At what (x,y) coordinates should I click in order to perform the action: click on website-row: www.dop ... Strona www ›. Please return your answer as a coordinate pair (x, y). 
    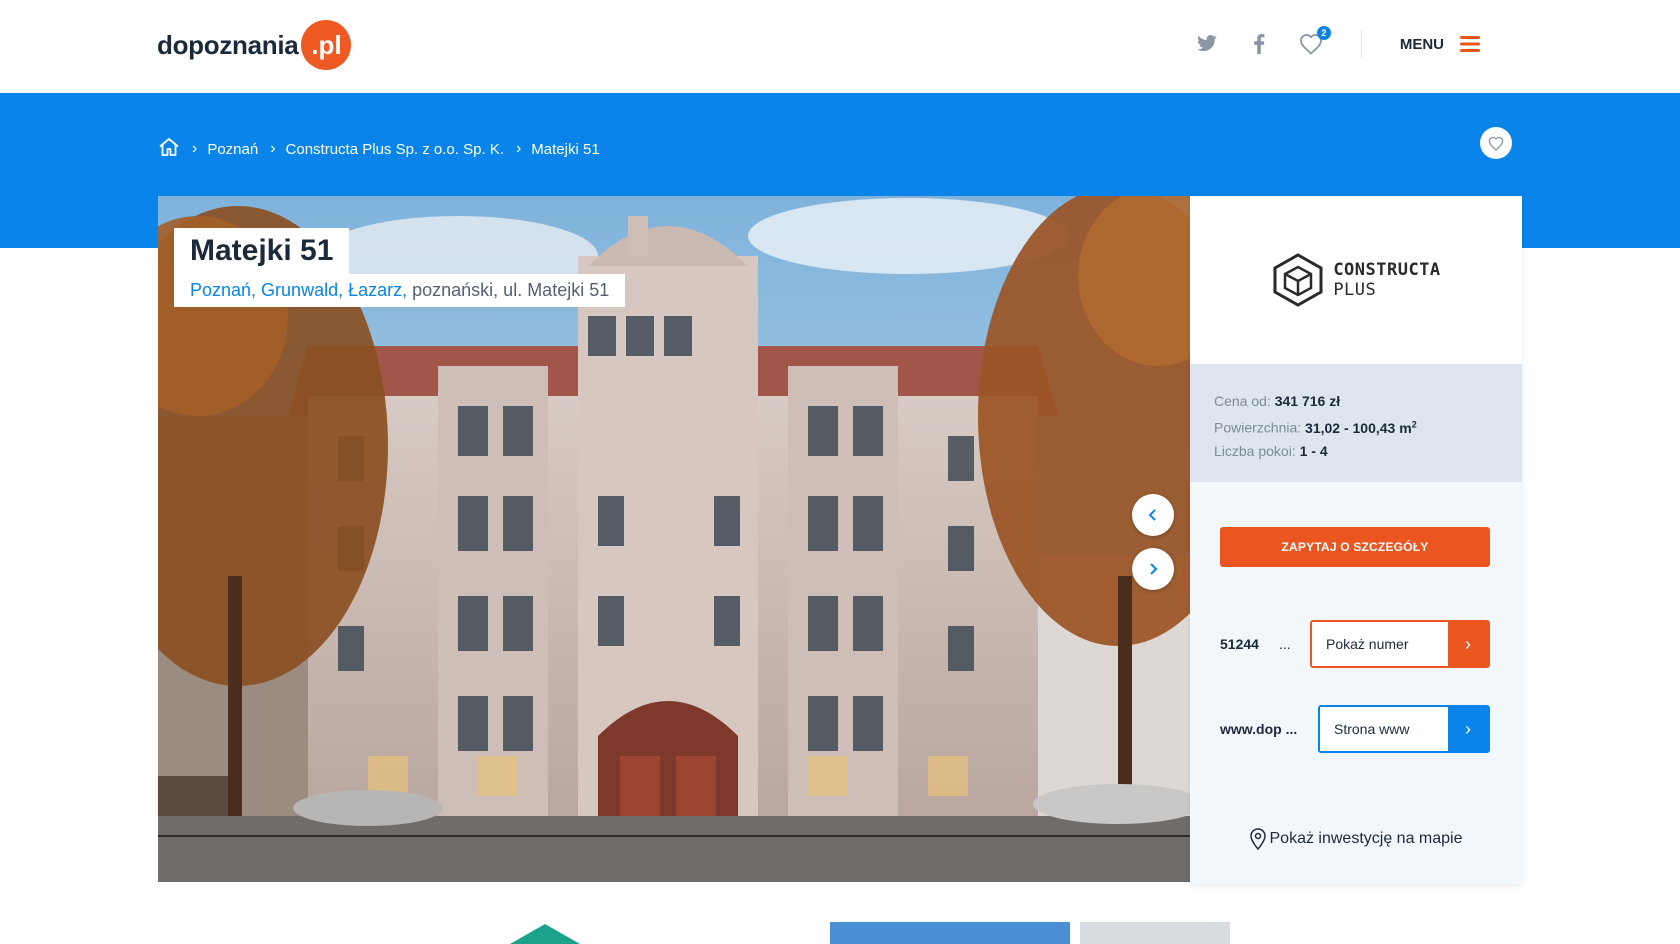
    Looking at the image, I should click on (1355, 729).